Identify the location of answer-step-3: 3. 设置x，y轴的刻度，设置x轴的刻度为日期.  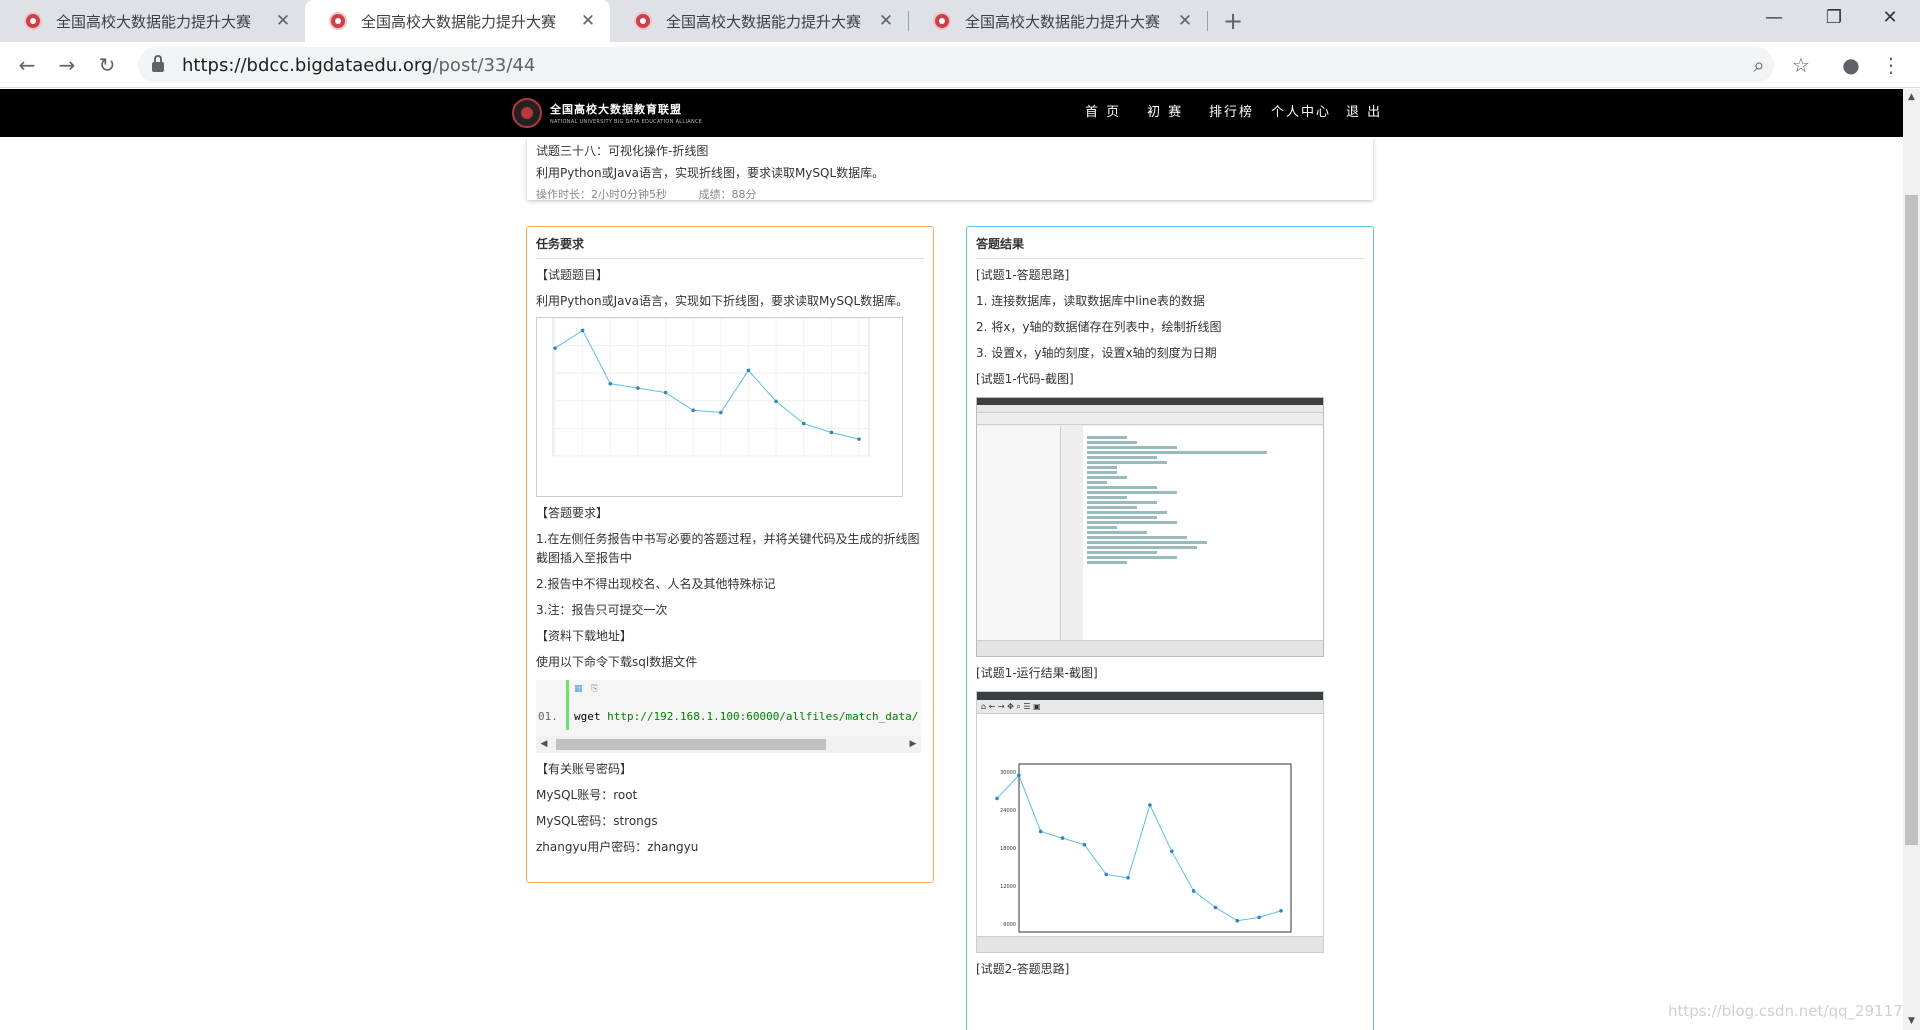
(1096, 353).